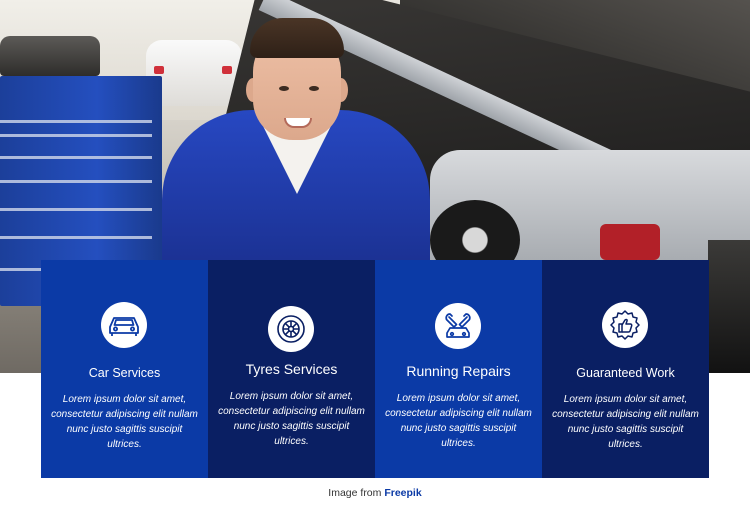  Describe the element at coordinates (630, 242) in the screenshot. I see `engine-red-part` at that location.